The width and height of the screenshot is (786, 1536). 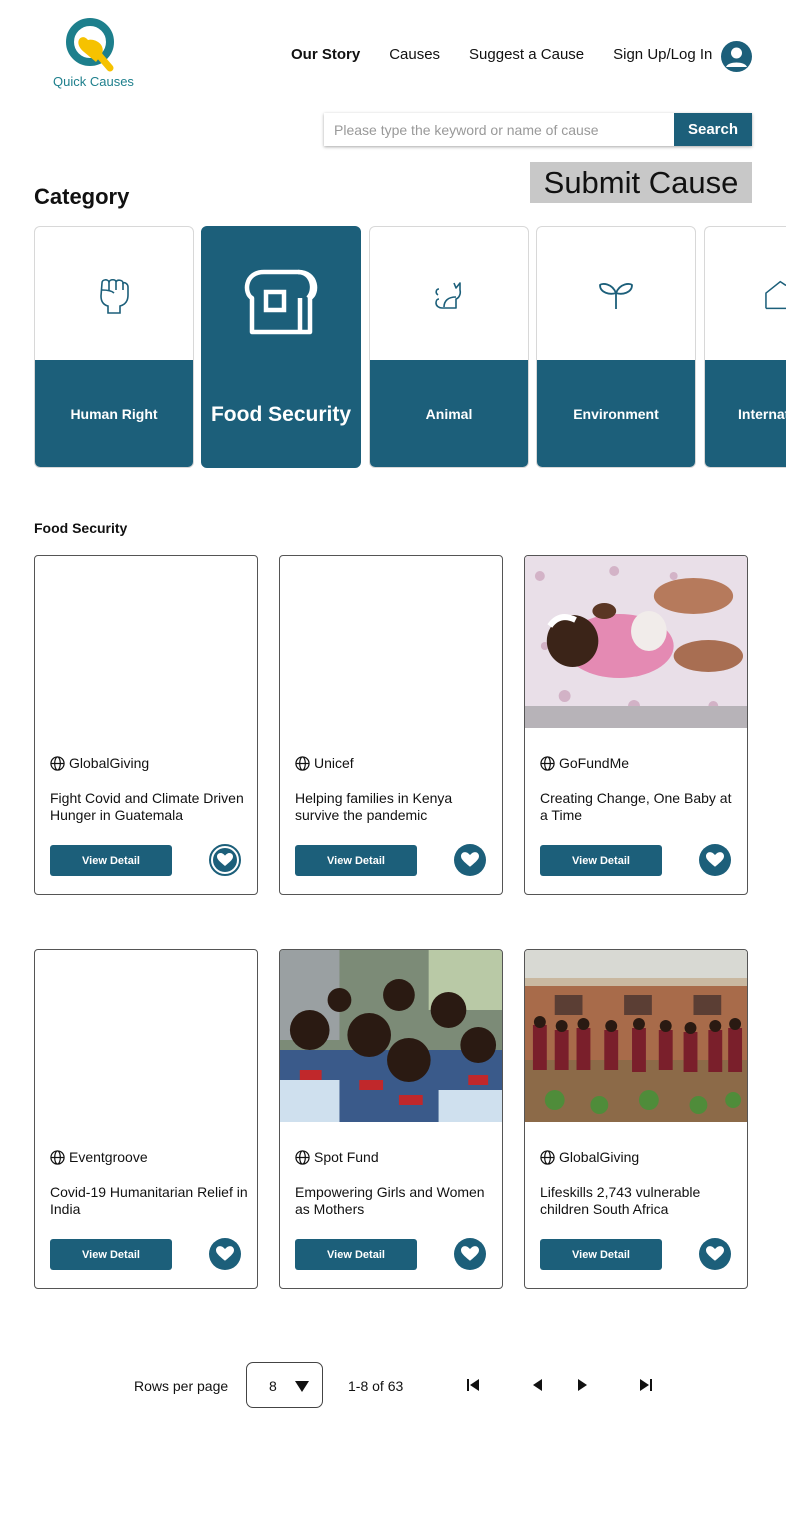 I want to click on house-icon, so click(x=745, y=294).